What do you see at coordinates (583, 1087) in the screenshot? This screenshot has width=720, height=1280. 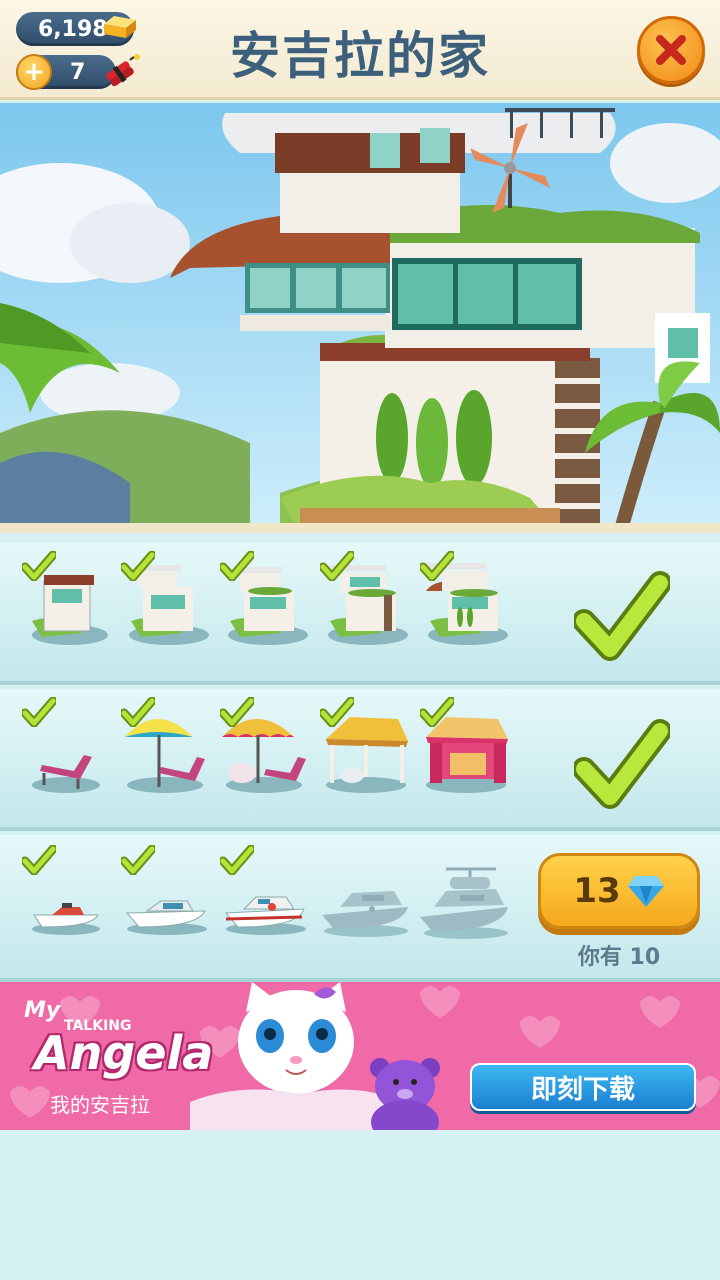 I see `download-now-button: 即刻下载` at bounding box center [583, 1087].